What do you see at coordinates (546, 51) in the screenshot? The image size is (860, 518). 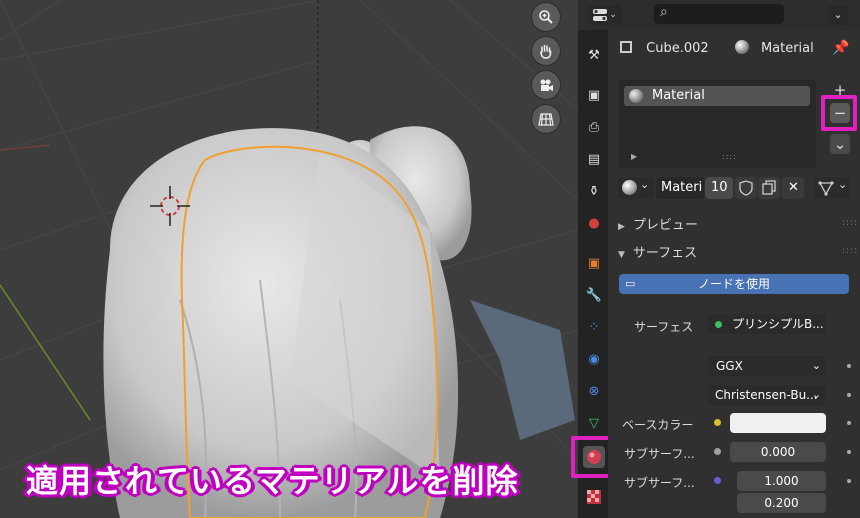 I see `hand-pan-icon` at bounding box center [546, 51].